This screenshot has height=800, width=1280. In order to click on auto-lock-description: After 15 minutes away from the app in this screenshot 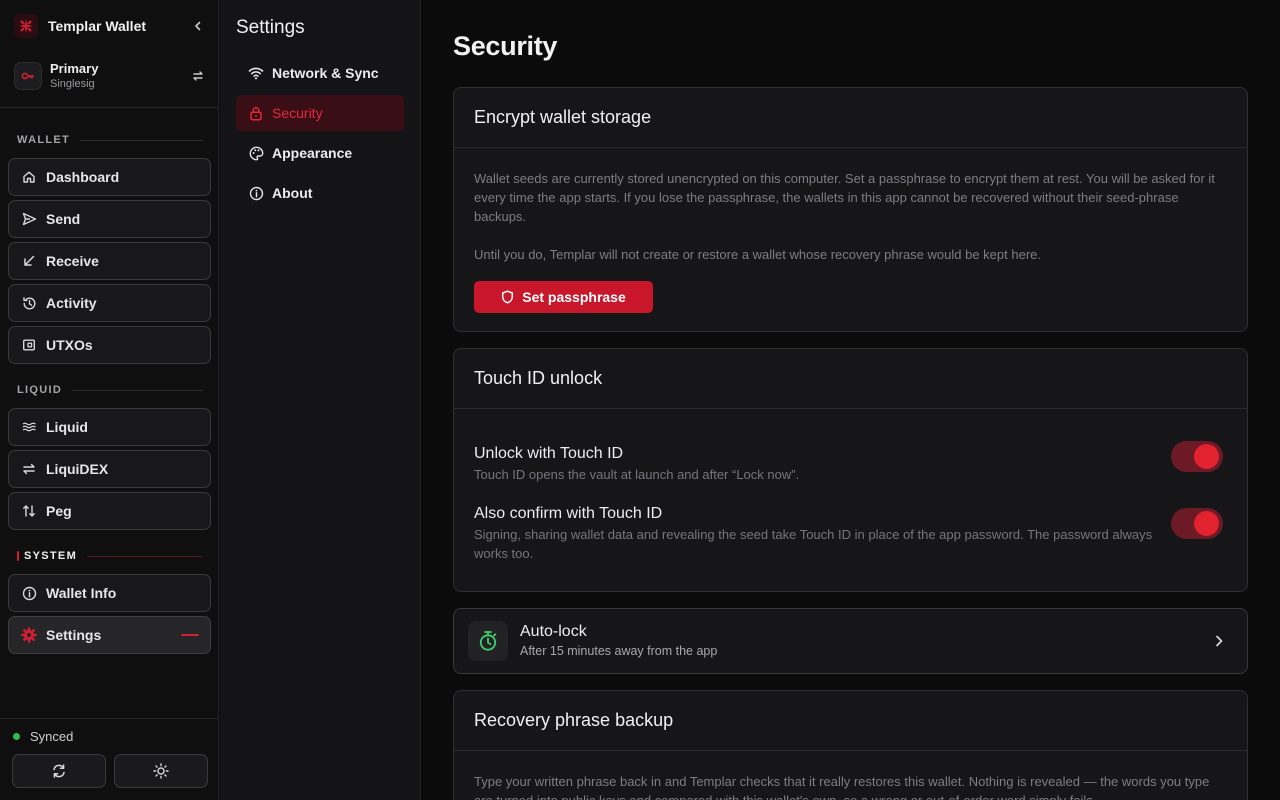, I will do `click(619, 651)`.